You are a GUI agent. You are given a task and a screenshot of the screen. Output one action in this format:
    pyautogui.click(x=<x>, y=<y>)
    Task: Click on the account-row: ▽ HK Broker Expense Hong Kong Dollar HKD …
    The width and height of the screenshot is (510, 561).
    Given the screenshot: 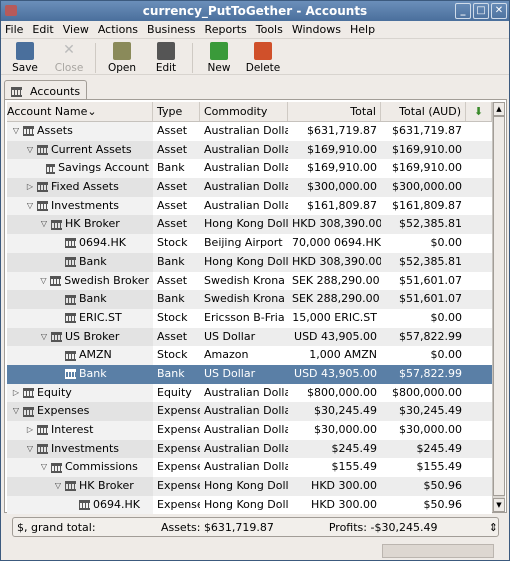 What is the action you would take?
    pyautogui.click(x=249, y=486)
    